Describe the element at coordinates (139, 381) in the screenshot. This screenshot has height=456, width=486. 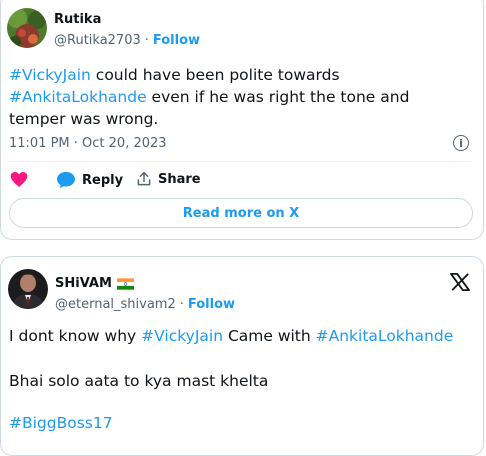
I see `tweet-text-line-2: Bhai solo aata to kya mast khelta` at that location.